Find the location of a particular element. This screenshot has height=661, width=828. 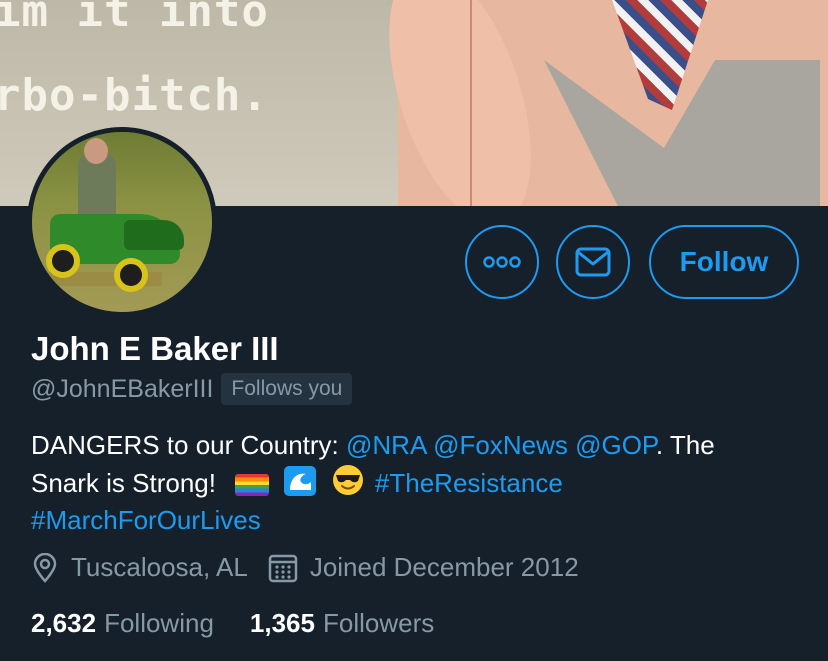

user-handle: @JohnEBakerIII is located at coordinates (122, 388).